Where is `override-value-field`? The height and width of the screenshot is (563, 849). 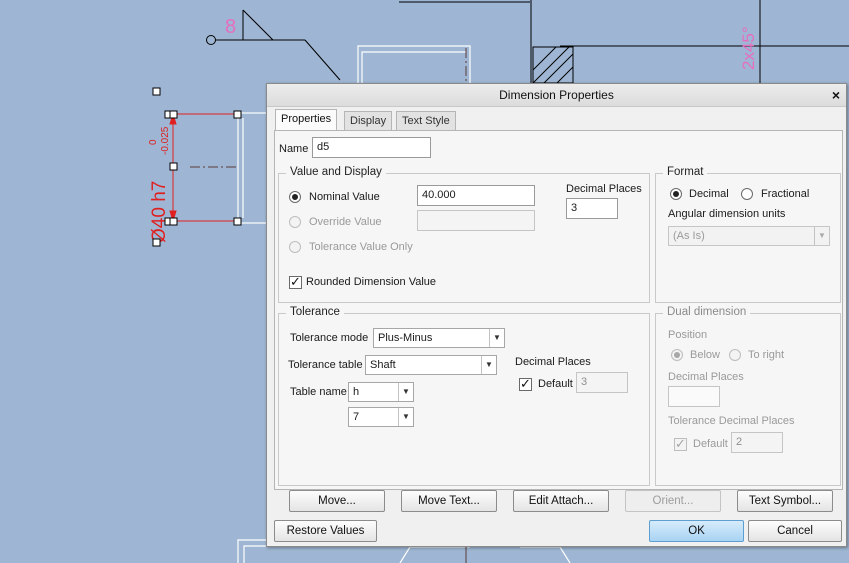 override-value-field is located at coordinates (476, 220).